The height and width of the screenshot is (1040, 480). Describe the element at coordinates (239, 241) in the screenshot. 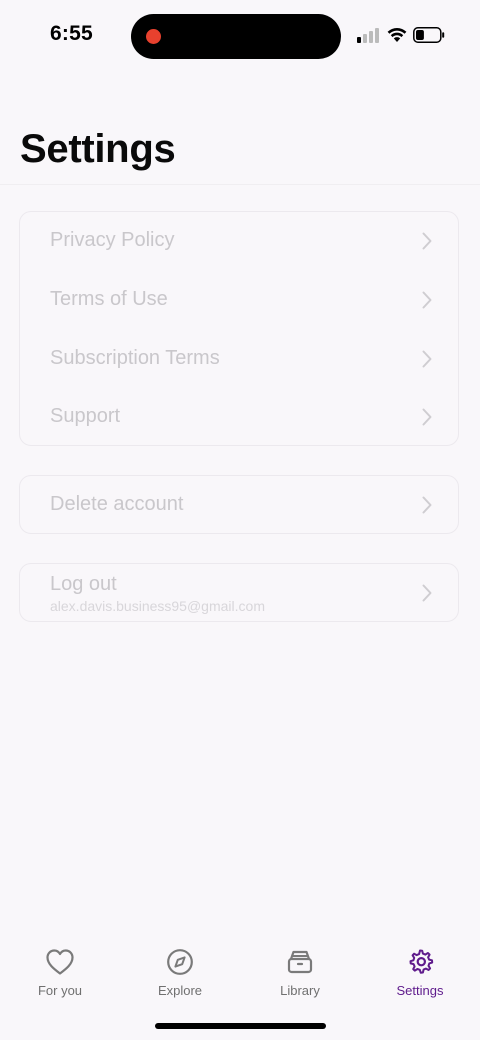

I see `privacy-policy-row: Privacy Policy` at that location.